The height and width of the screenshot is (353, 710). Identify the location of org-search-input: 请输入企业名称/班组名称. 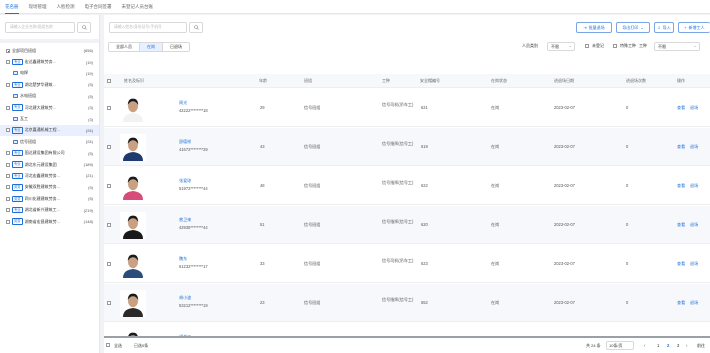
(40, 27).